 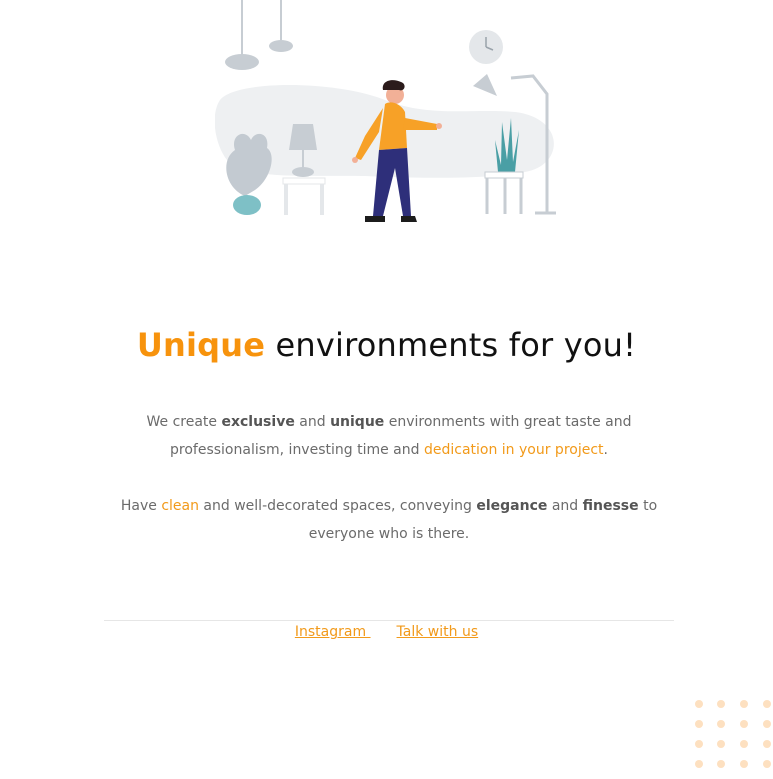 What do you see at coordinates (610, 506) in the screenshot?
I see `emphasis-finesse: finesse` at bounding box center [610, 506].